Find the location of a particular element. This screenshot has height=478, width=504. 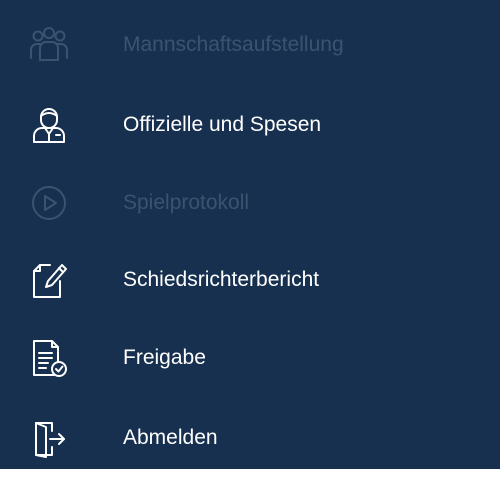

menu-item-label: Spielprotokoll is located at coordinates (186, 202).